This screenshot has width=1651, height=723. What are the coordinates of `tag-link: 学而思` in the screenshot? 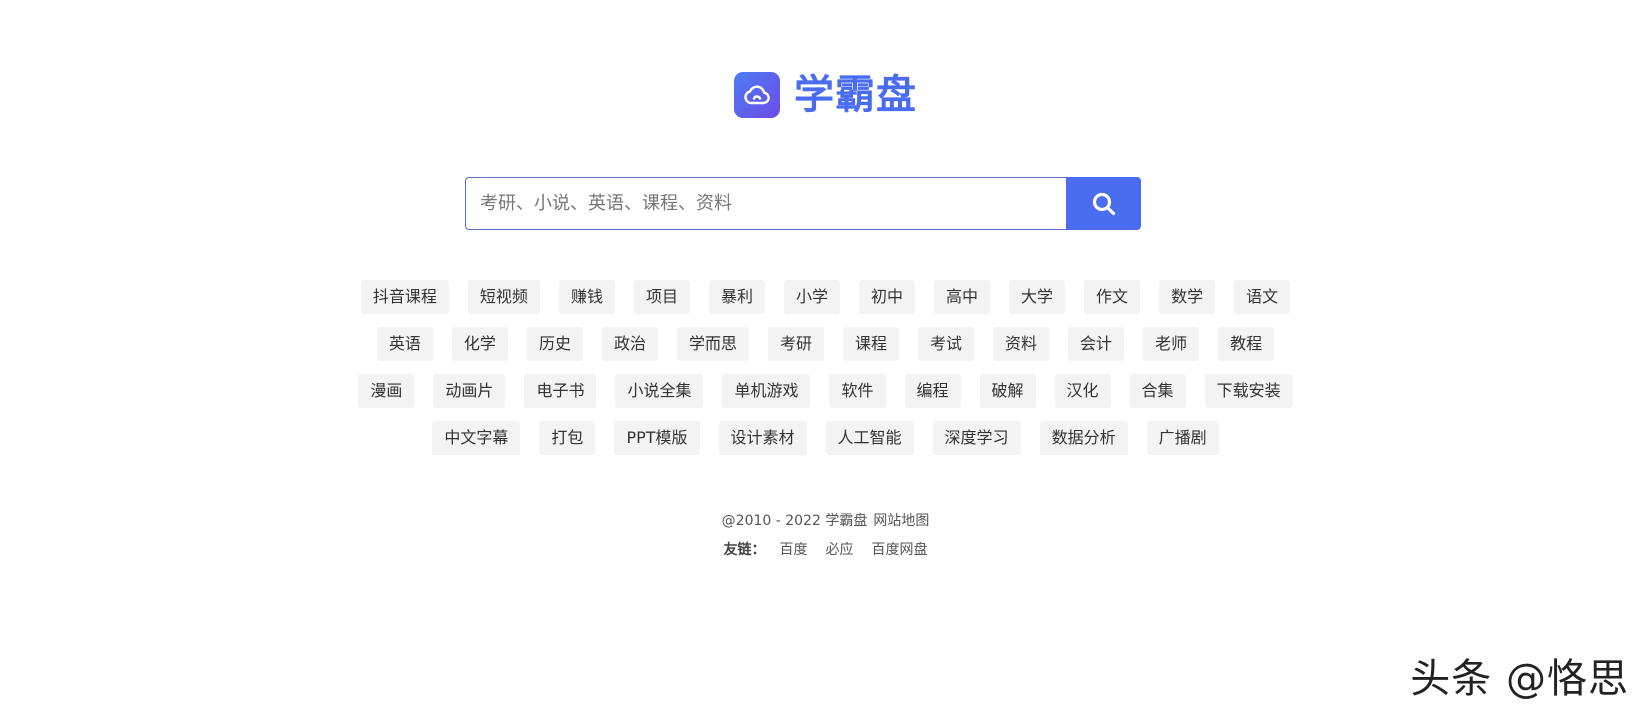 It's located at (712, 344).